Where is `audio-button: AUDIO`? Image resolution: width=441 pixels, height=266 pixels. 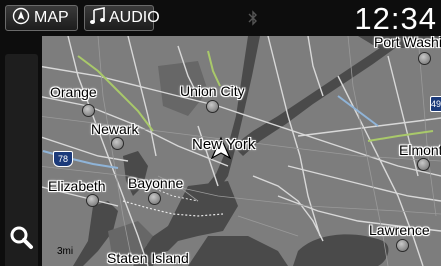
audio-button: AUDIO is located at coordinates (122, 18).